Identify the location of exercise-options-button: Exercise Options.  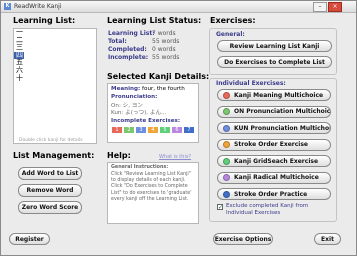
(243, 239).